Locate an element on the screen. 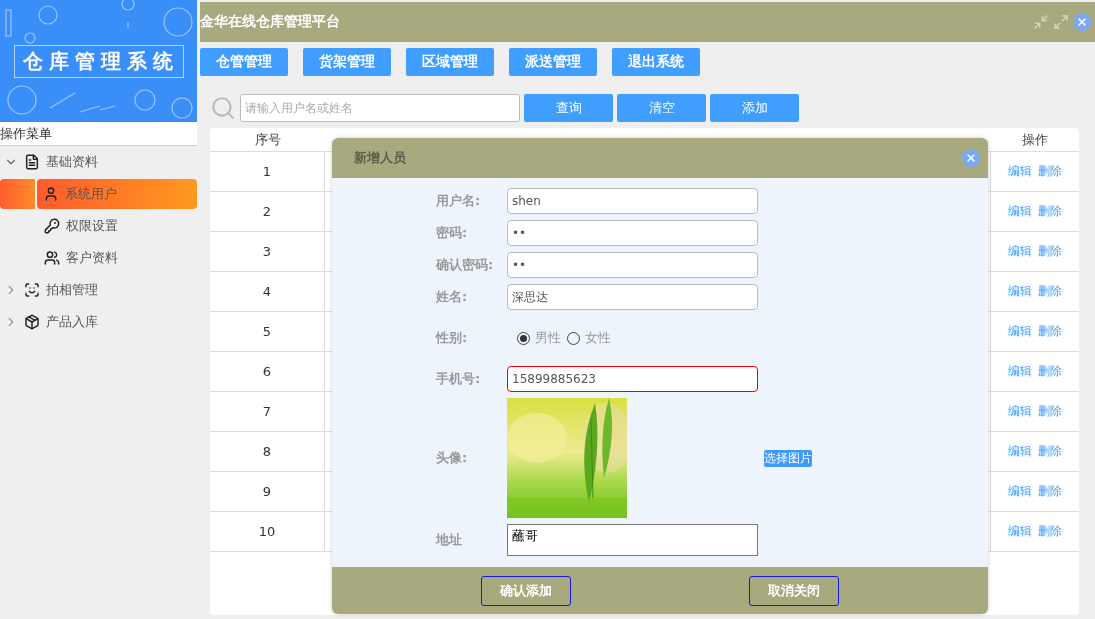 The image size is (1095, 619). nav-button: 仓管管理 is located at coordinates (244, 62).